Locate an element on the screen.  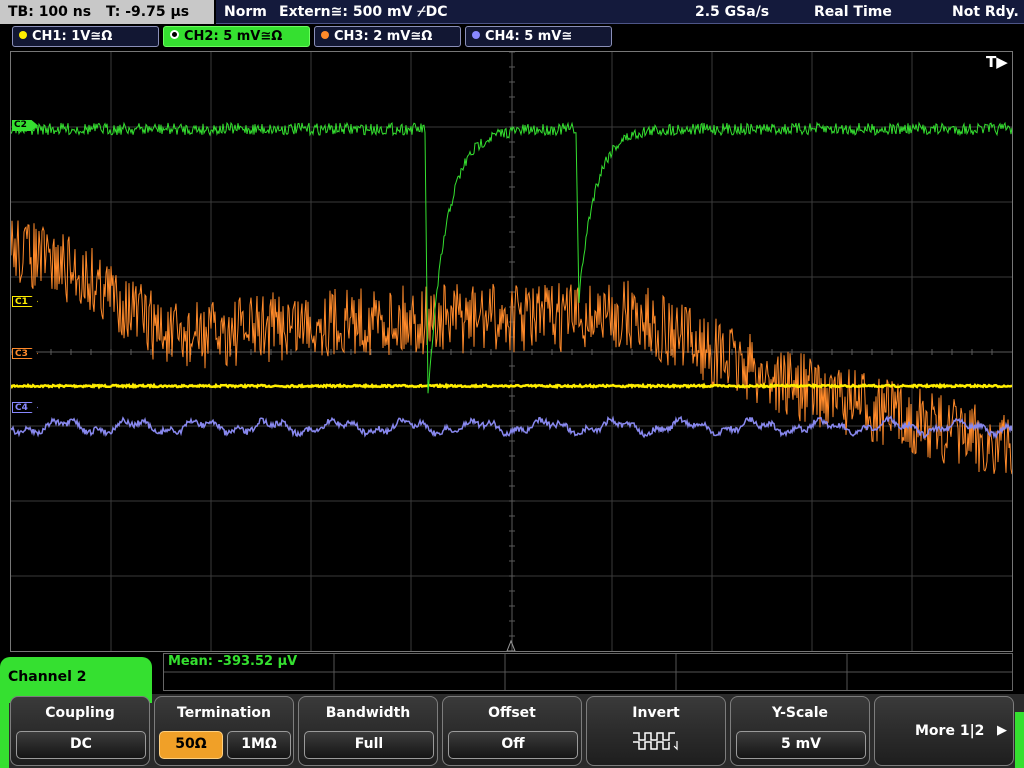
ch2-marker-label: C2 is located at coordinates (20, 125).